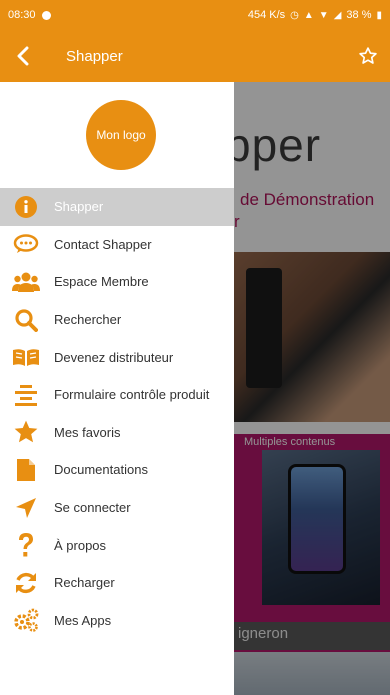 This screenshot has width=390, height=695. I want to click on gears-icon, so click(26, 620).